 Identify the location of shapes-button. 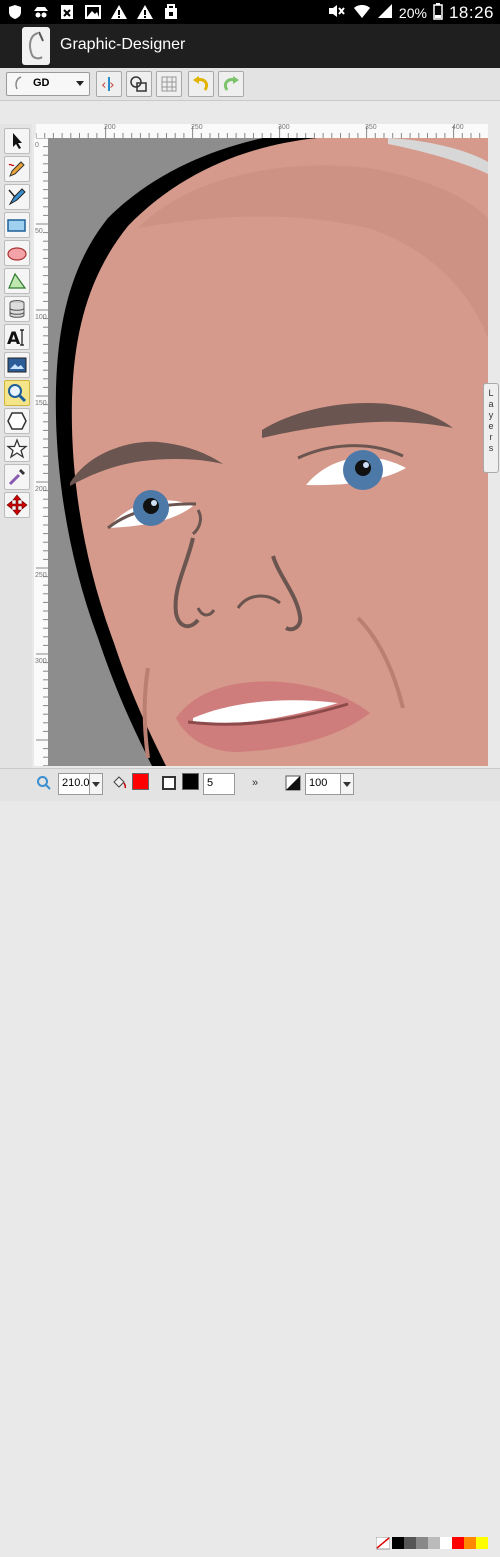
(139, 84).